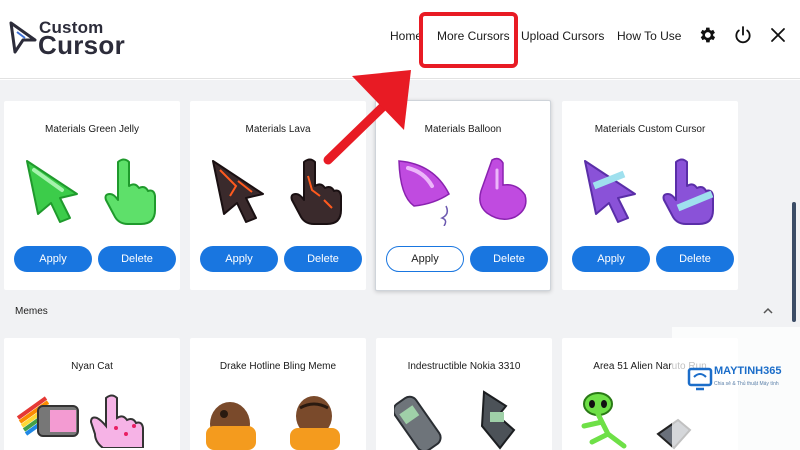 This screenshot has height=450, width=800. What do you see at coordinates (278, 366) in the screenshot?
I see `card-title: Drake Hotline Bling Meme` at bounding box center [278, 366].